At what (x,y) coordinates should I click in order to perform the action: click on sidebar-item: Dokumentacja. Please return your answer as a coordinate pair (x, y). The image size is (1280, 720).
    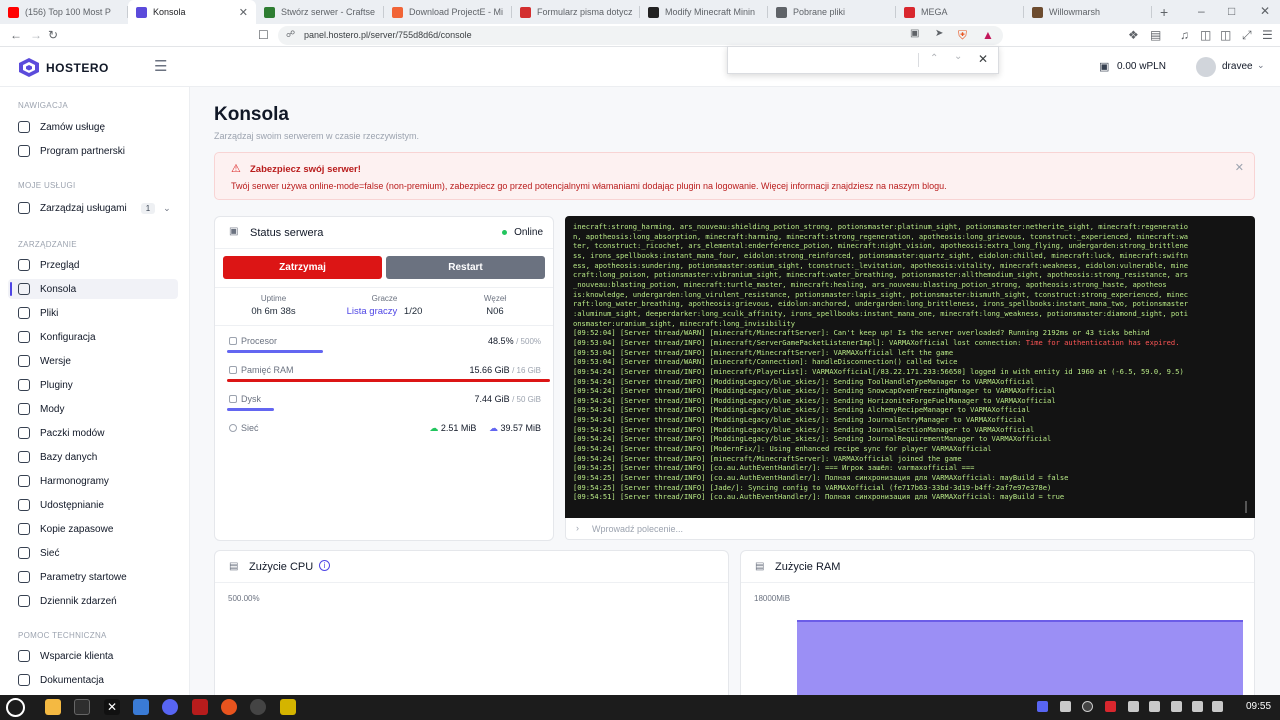
    Looking at the image, I should click on (93, 680).